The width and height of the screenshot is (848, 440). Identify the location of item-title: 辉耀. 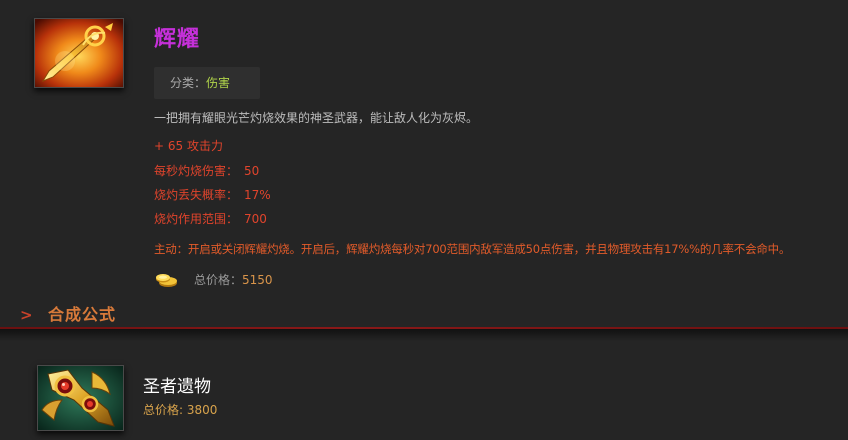
(177, 39).